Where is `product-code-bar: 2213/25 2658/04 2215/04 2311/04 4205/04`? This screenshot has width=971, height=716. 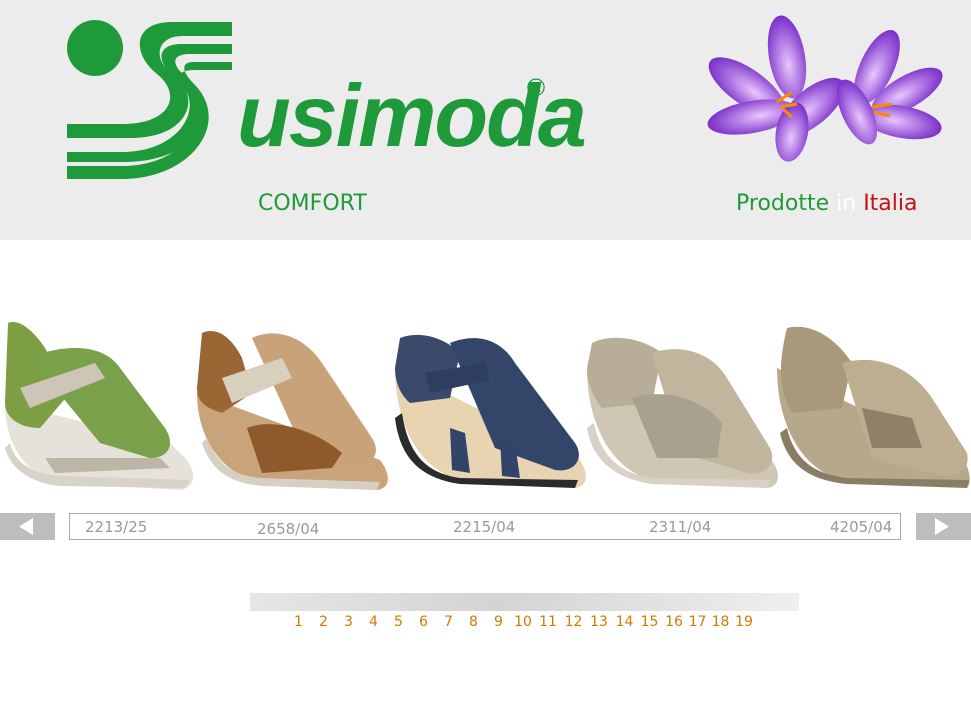
product-code-bar: 2213/25 2658/04 2215/04 2311/04 4205/04 is located at coordinates (485, 526).